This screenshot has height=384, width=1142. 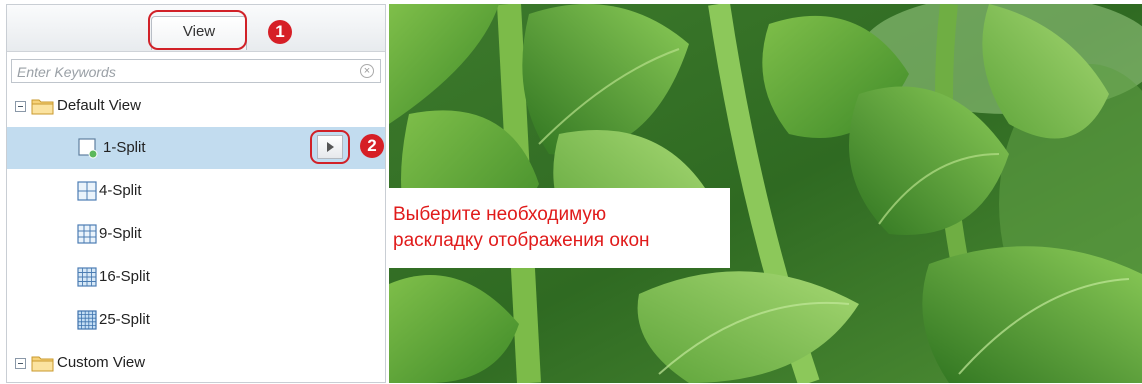 I want to click on single-layout-icon, so click(x=88, y=148).